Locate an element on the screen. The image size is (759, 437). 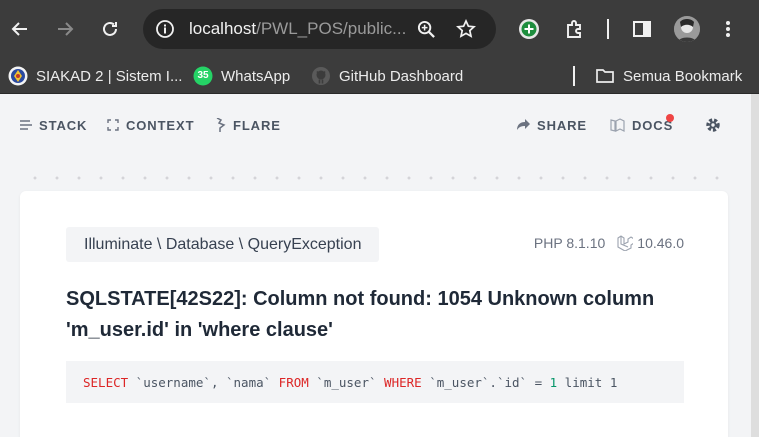
dotted-divider is located at coordinates (376, 178).